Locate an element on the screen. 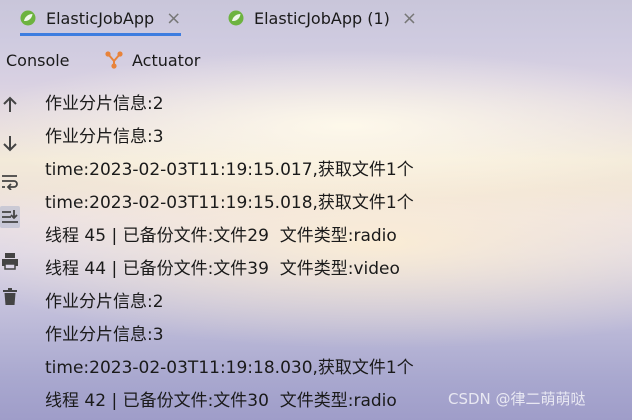 The image size is (632, 420). tab-label: ElasticJobApp is located at coordinates (100, 18).